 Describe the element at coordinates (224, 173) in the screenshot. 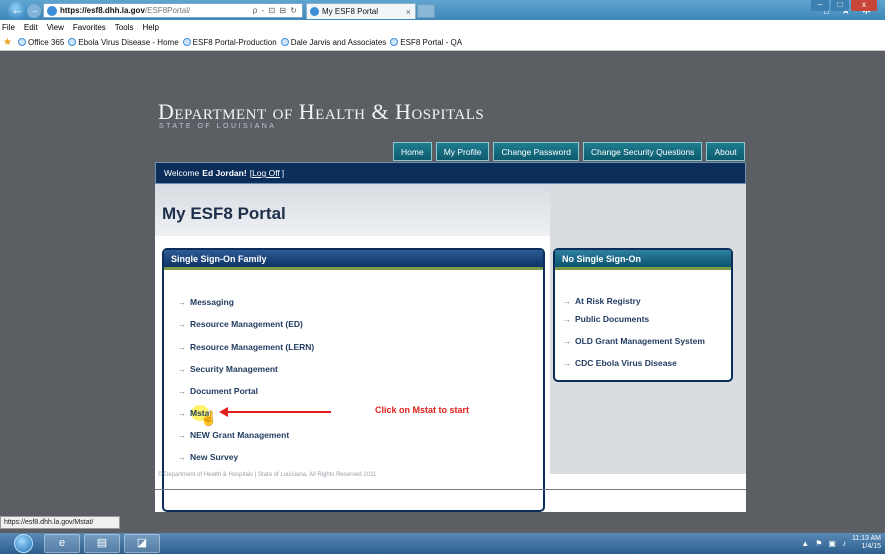

I see `welcome-user: Ed Jordan!` at that location.